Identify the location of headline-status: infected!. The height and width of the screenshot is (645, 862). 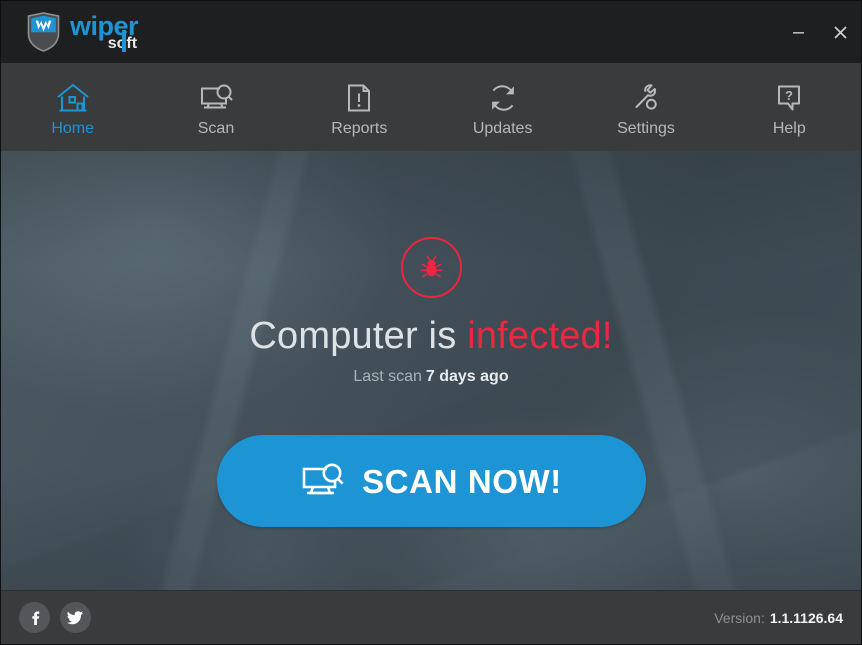
(540, 336).